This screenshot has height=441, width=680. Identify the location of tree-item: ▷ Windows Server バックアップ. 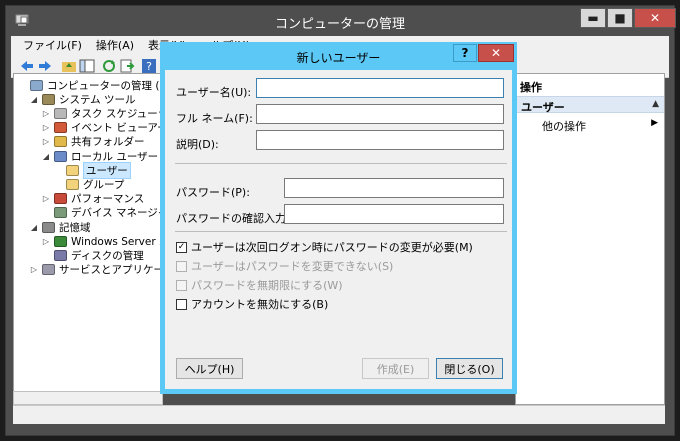
(102, 241).